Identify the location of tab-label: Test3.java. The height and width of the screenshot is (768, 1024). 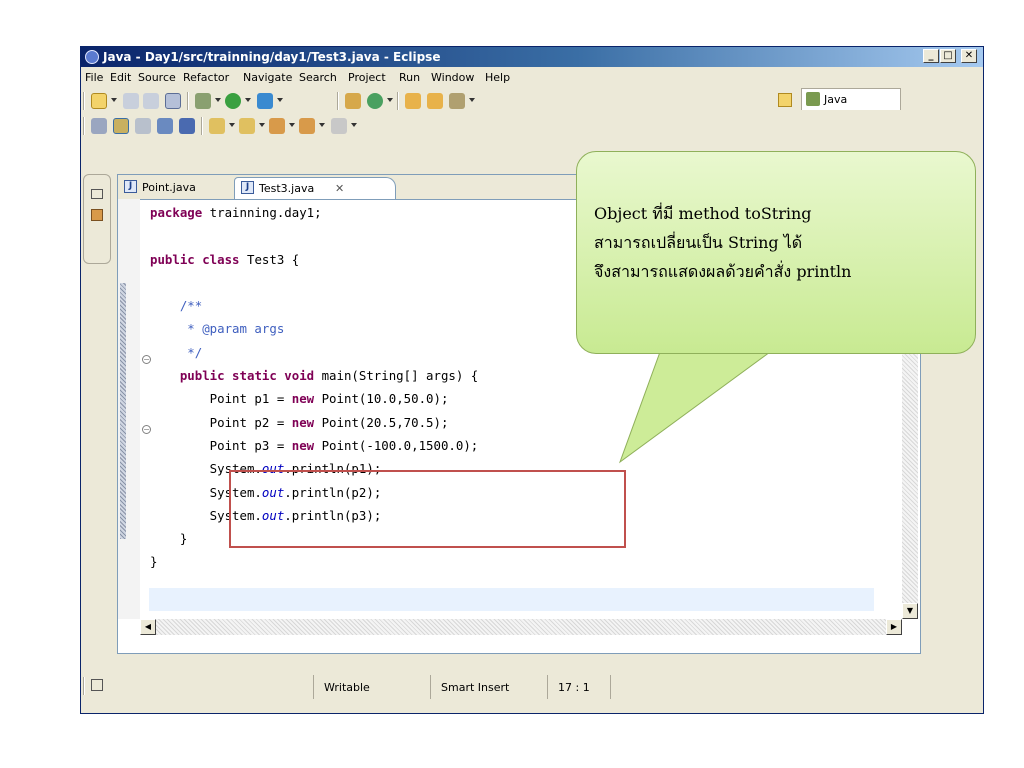
(287, 188).